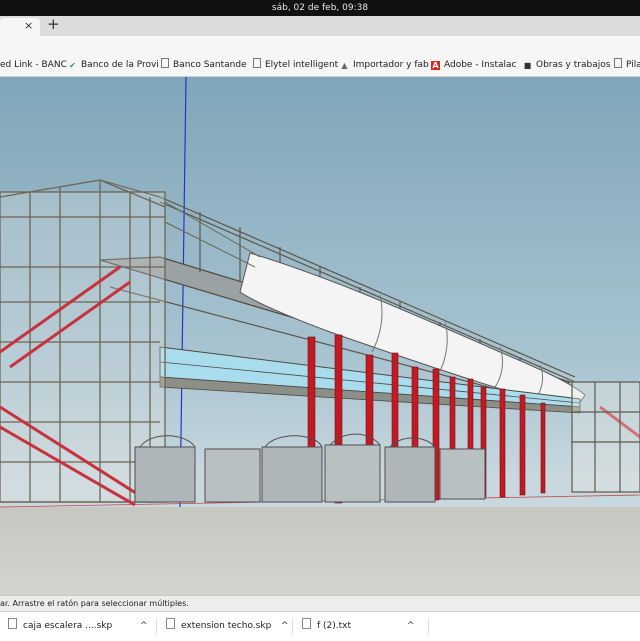  Describe the element at coordinates (53, 24) in the screenshot. I see `new-tab-button: +` at that location.